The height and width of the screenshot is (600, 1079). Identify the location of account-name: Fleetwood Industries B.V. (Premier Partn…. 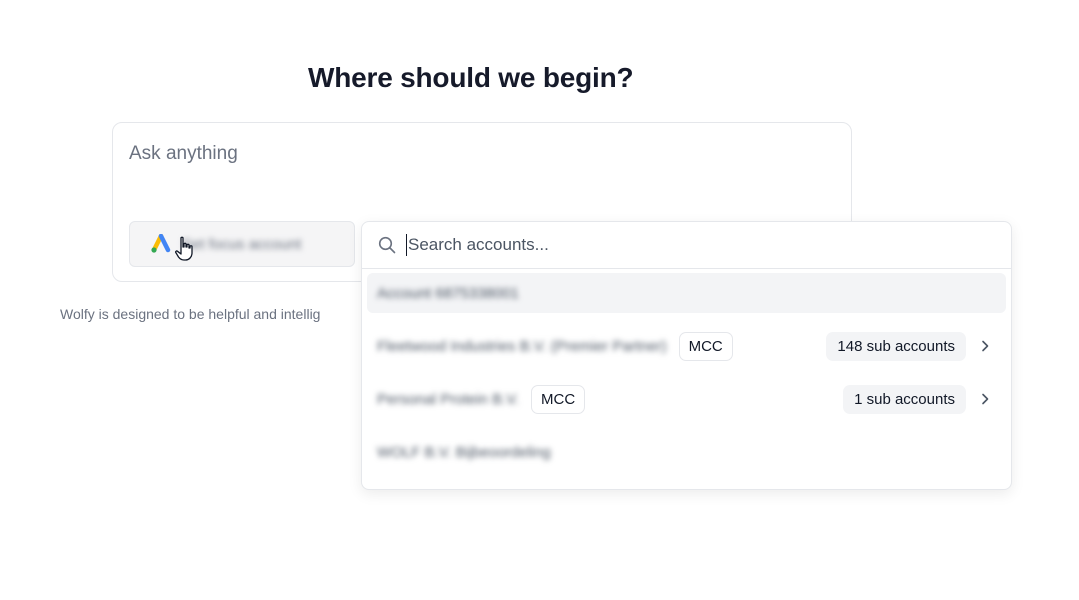
(522, 346).